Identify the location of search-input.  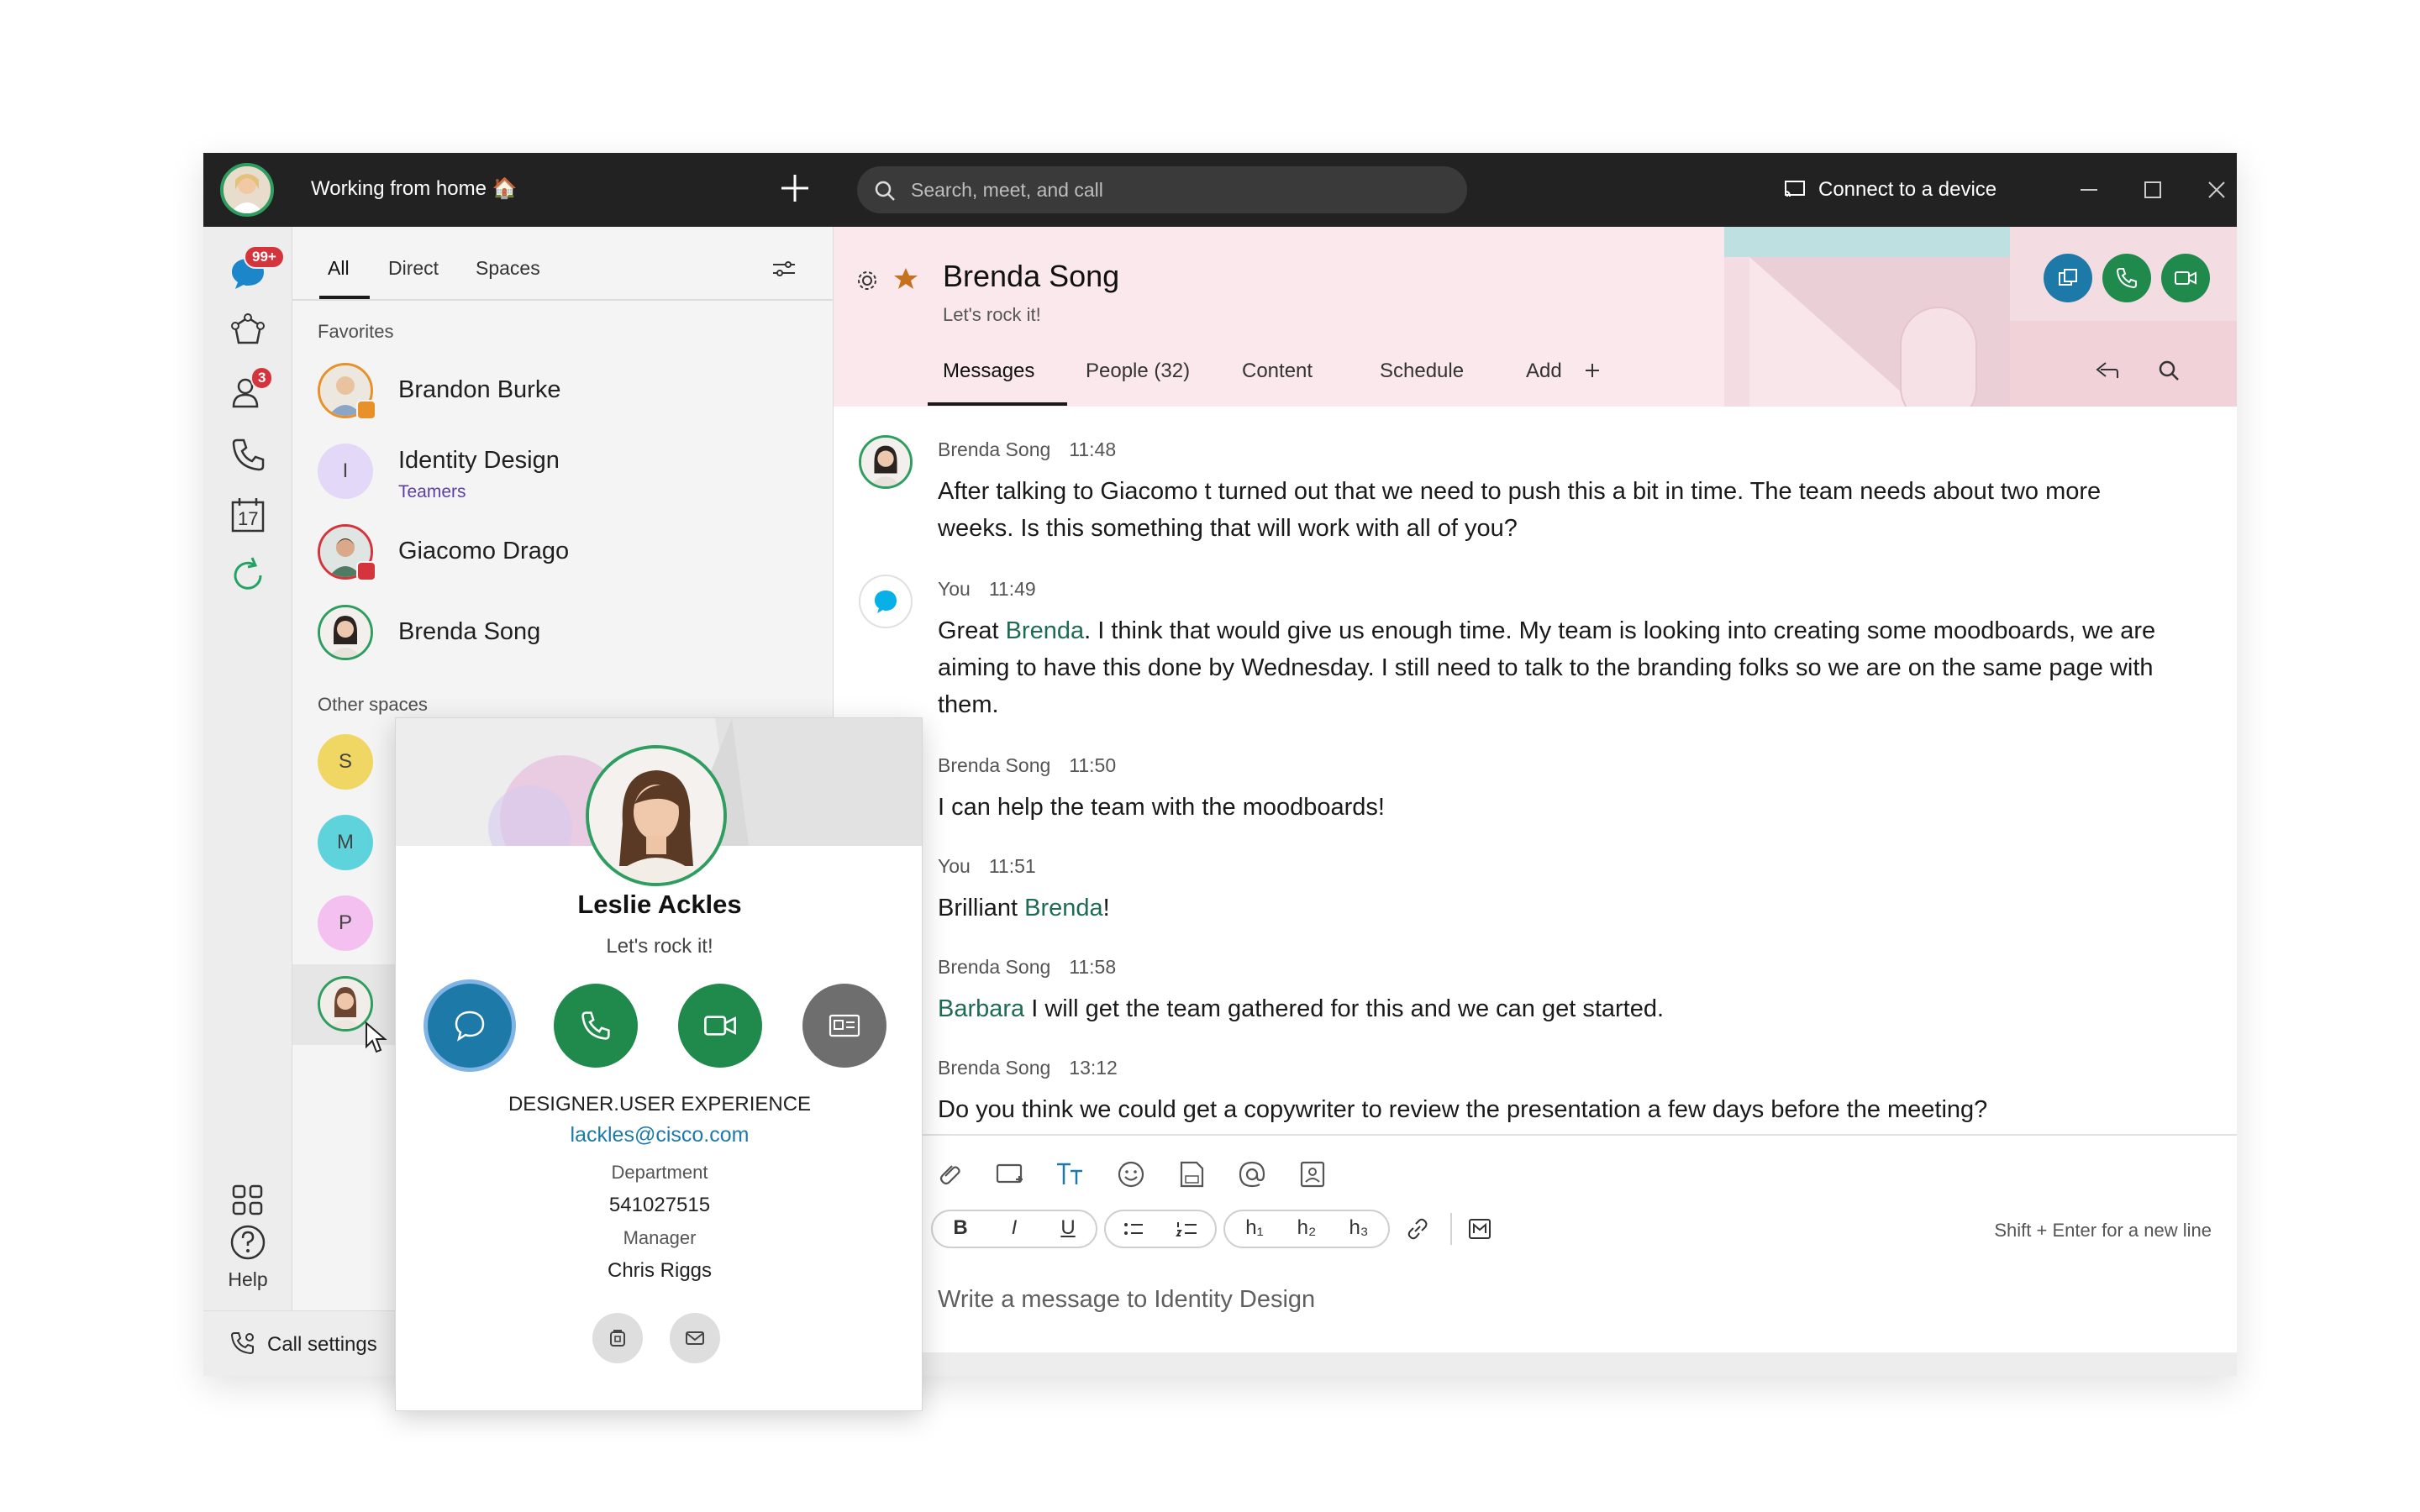
(1180, 189).